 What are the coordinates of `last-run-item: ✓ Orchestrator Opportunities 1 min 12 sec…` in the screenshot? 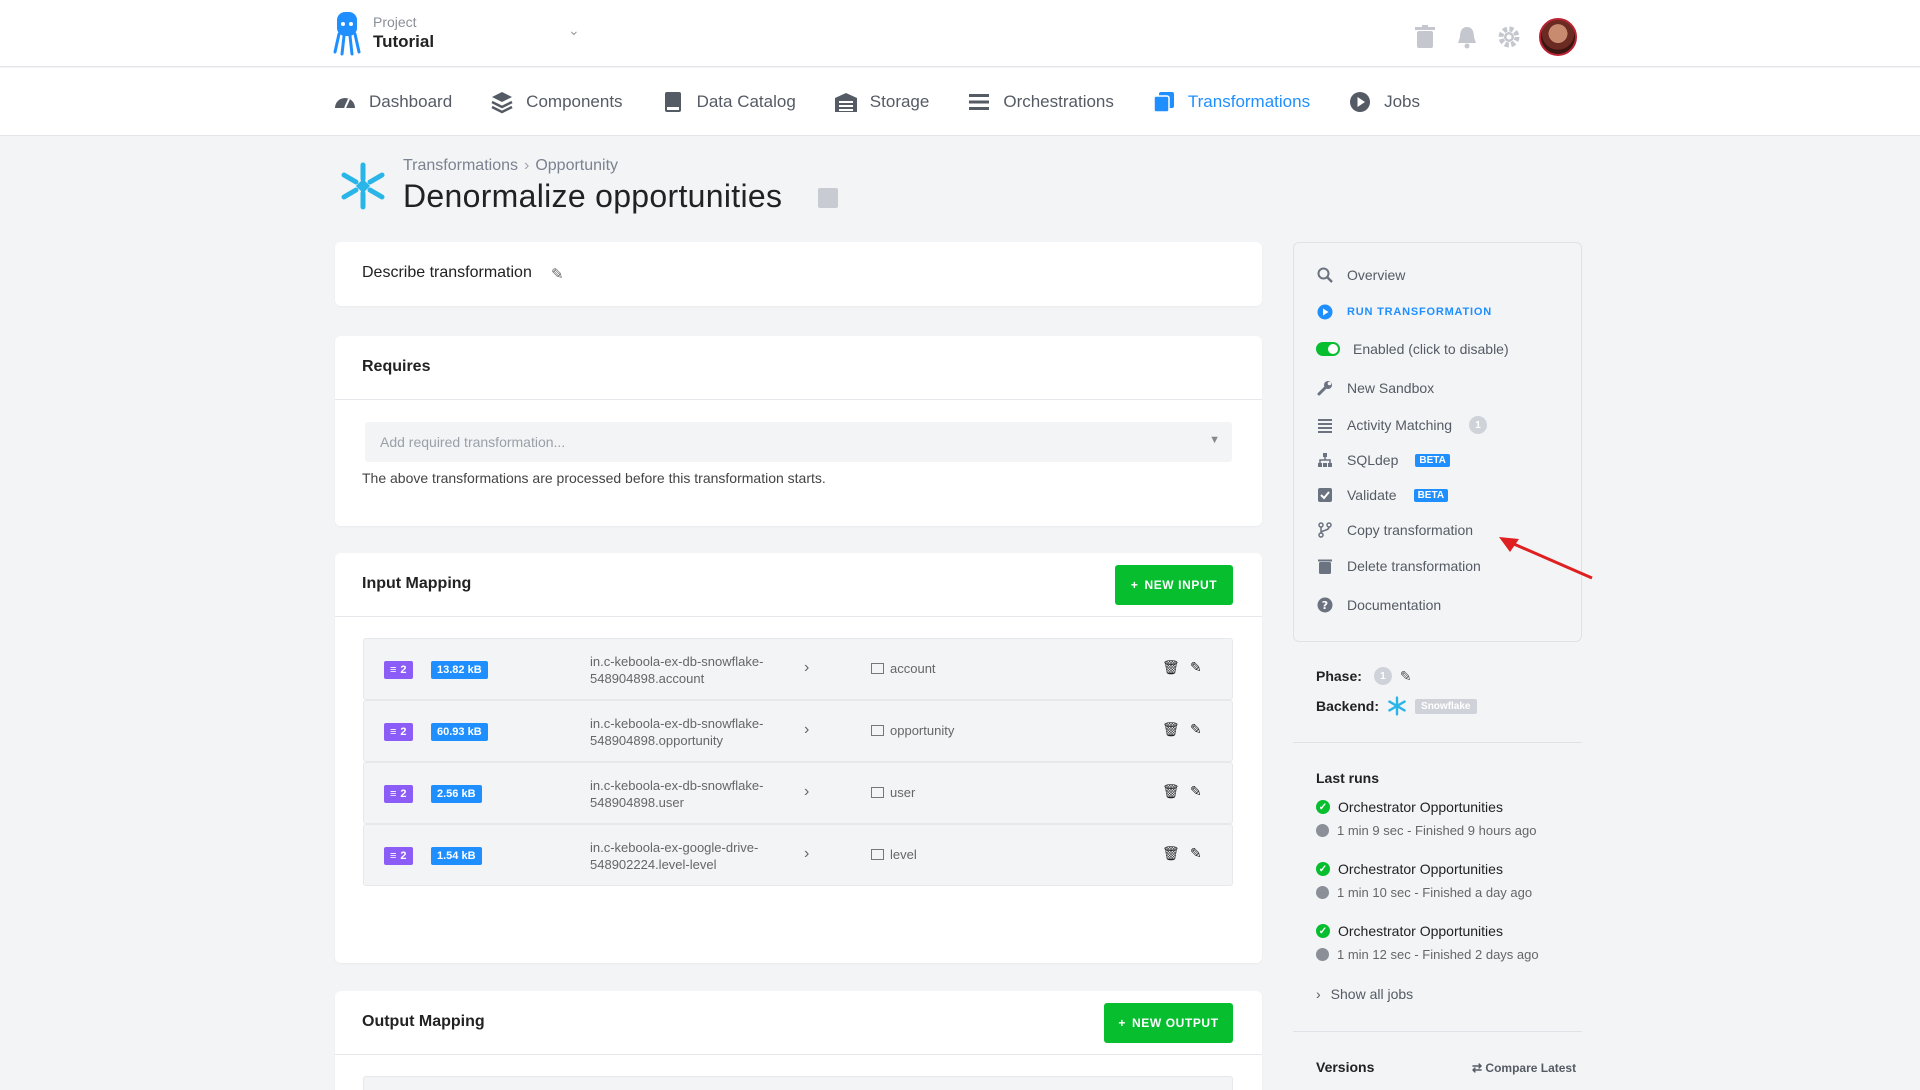 It's located at (1427, 942).